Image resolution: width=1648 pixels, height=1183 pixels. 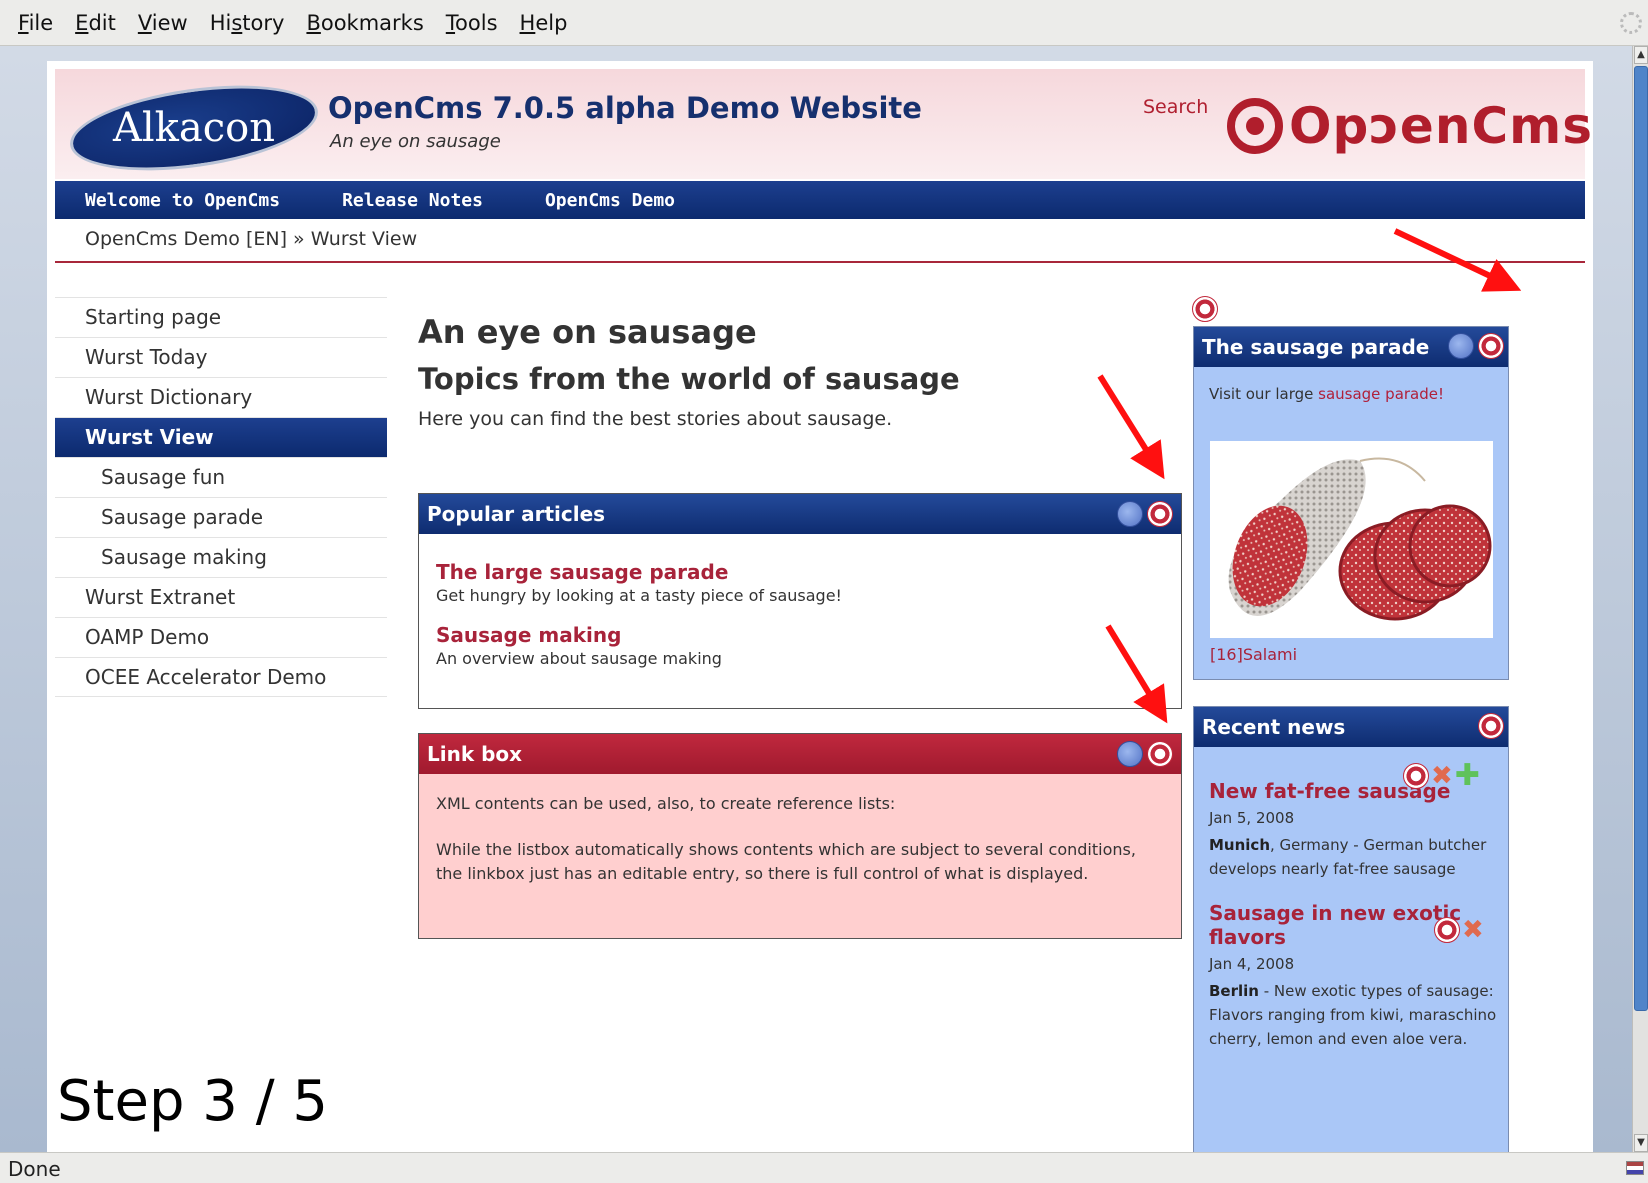 I want to click on nav-release-notes: Release Notes, so click(x=412, y=200).